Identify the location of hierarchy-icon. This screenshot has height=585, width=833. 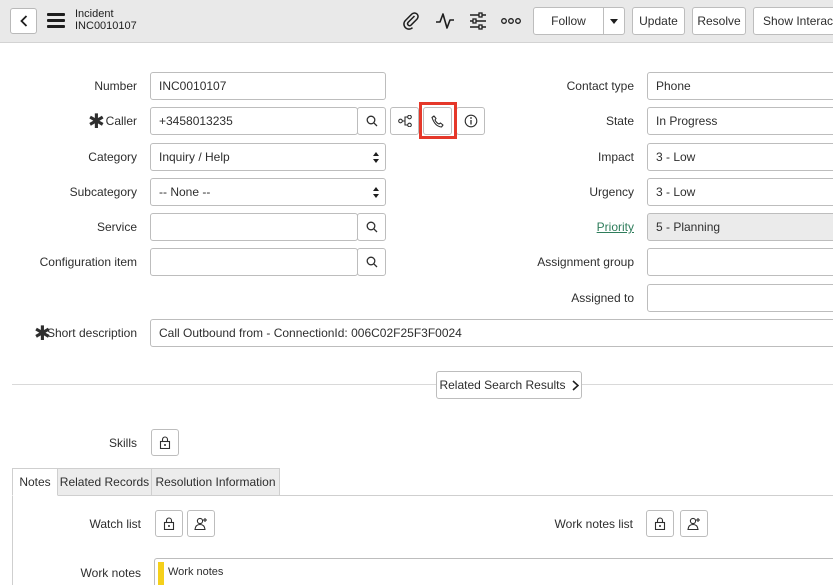
(404, 121).